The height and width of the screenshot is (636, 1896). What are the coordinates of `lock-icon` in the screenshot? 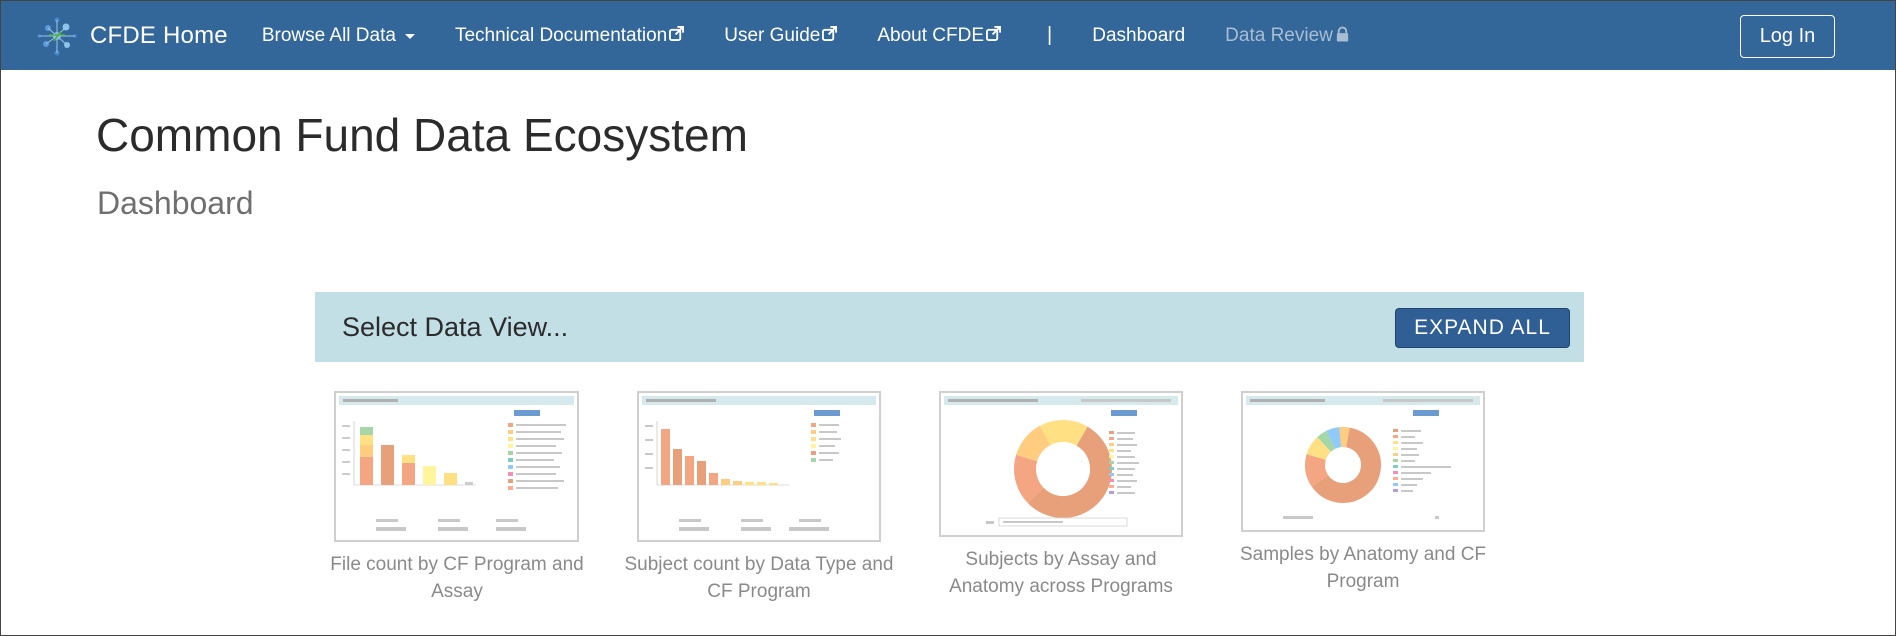 It's located at (1342, 33).